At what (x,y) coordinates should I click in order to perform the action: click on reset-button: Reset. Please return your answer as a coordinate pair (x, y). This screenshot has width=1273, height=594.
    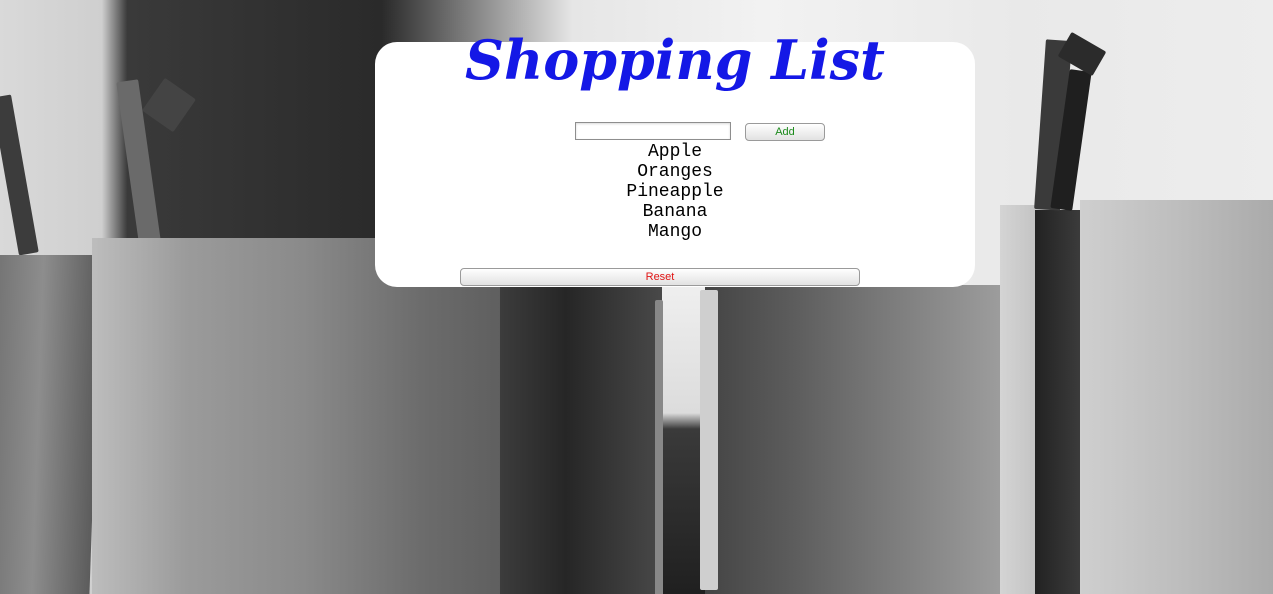
    Looking at the image, I should click on (660, 277).